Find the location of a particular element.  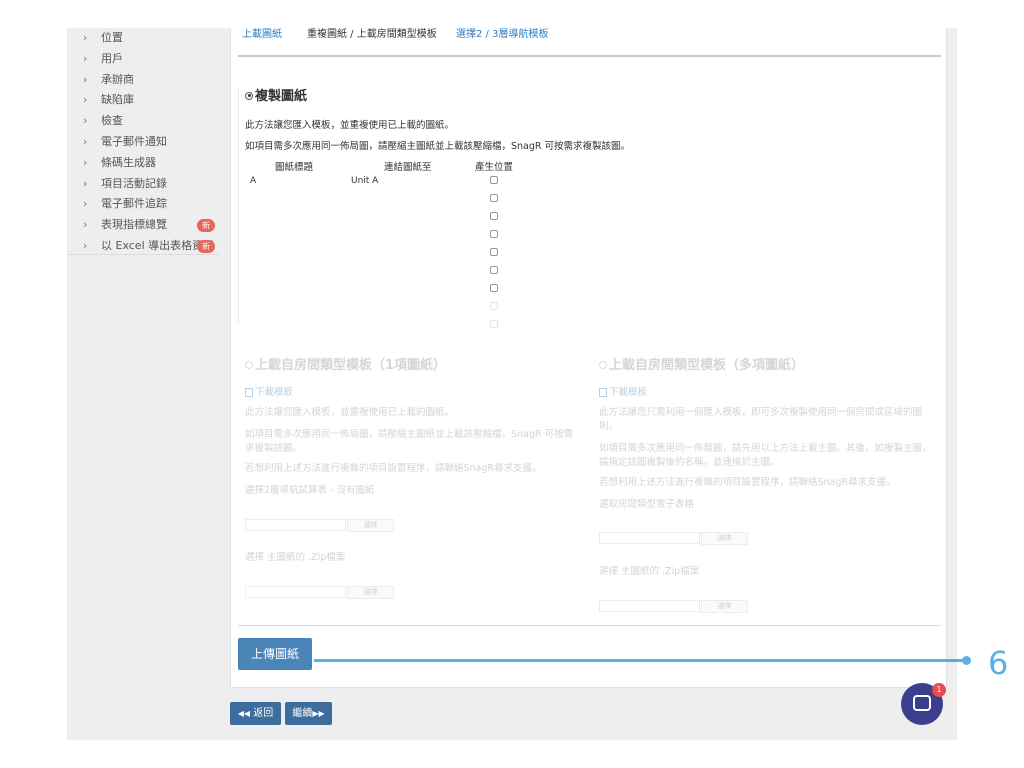

sidebar-item-label: 位置 is located at coordinates (112, 37).